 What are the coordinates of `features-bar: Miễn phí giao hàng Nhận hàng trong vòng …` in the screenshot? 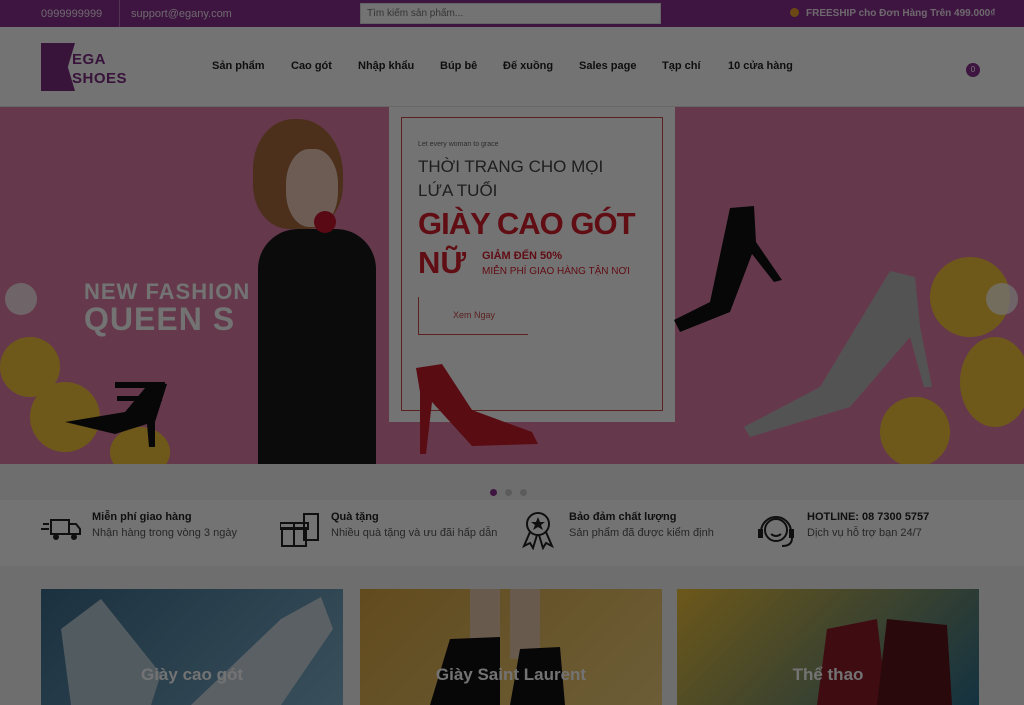 It's located at (512, 533).